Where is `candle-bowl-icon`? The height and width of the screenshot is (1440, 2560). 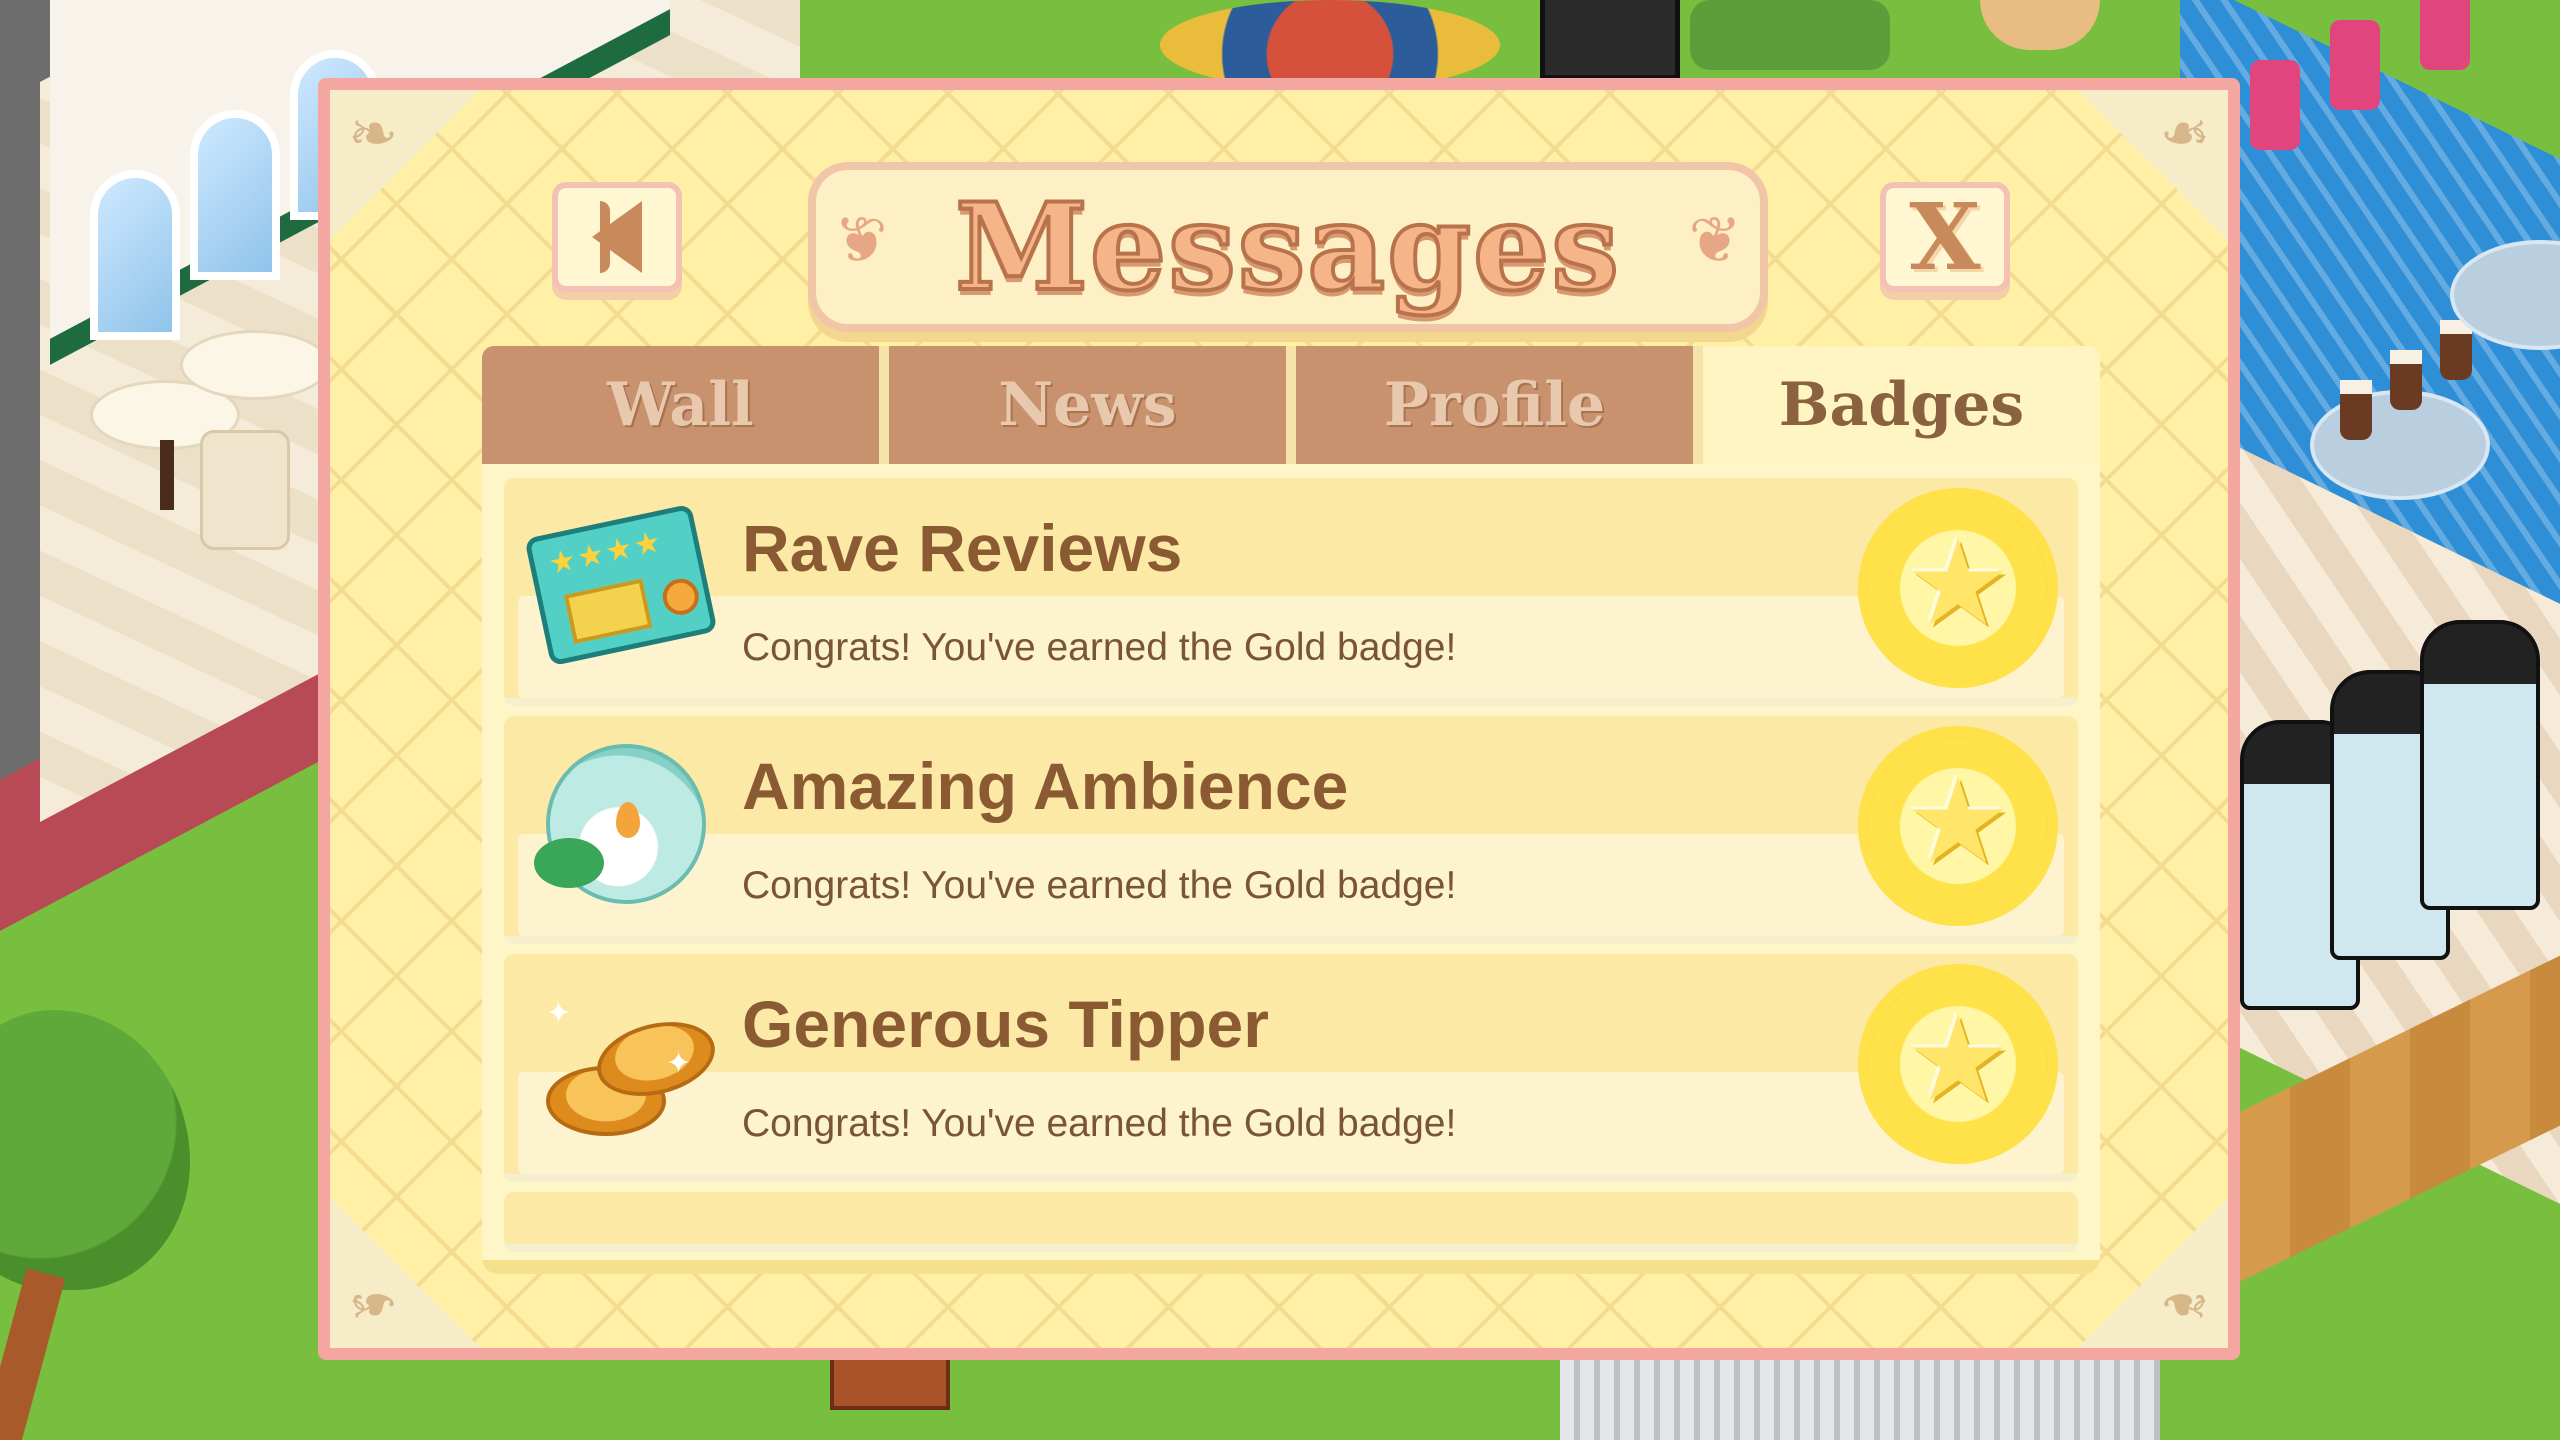
candle-bowl-icon is located at coordinates (621, 823).